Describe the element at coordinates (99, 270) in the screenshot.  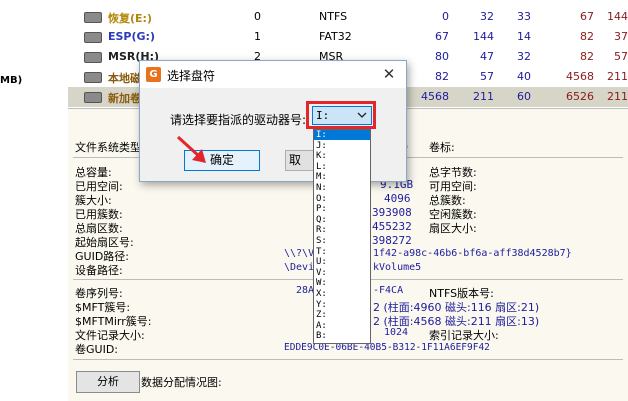
I see `device-path-label: 设备路径:` at that location.